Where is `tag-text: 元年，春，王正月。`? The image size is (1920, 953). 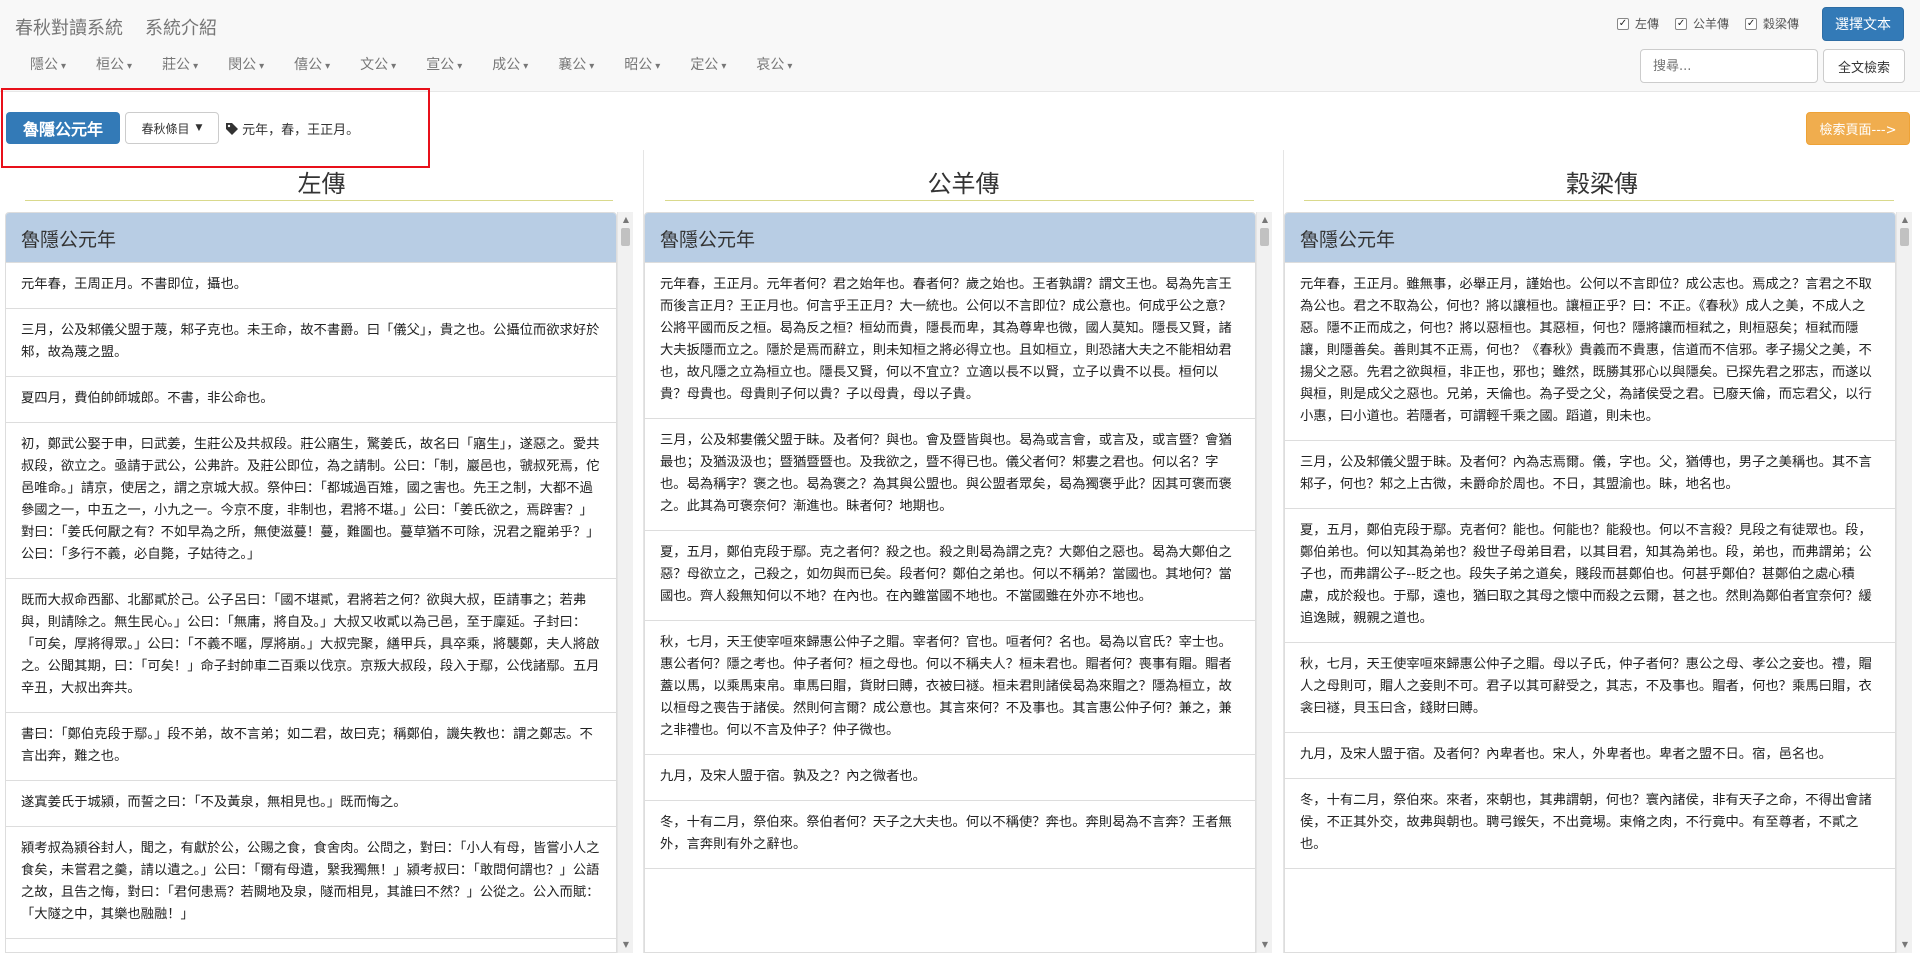
tag-text: 元年，春，王正月。 is located at coordinates (292, 128).